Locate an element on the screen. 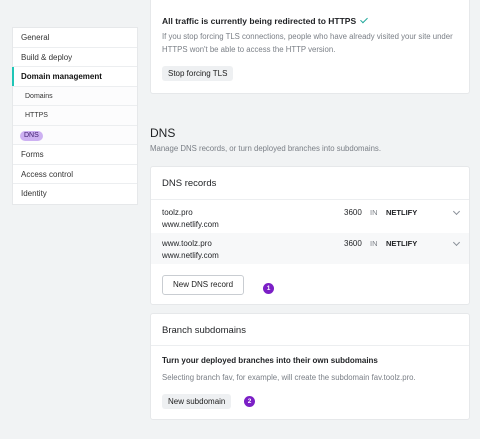 The height and width of the screenshot is (439, 480). sidebar-item-identity: Identity is located at coordinates (75, 194).